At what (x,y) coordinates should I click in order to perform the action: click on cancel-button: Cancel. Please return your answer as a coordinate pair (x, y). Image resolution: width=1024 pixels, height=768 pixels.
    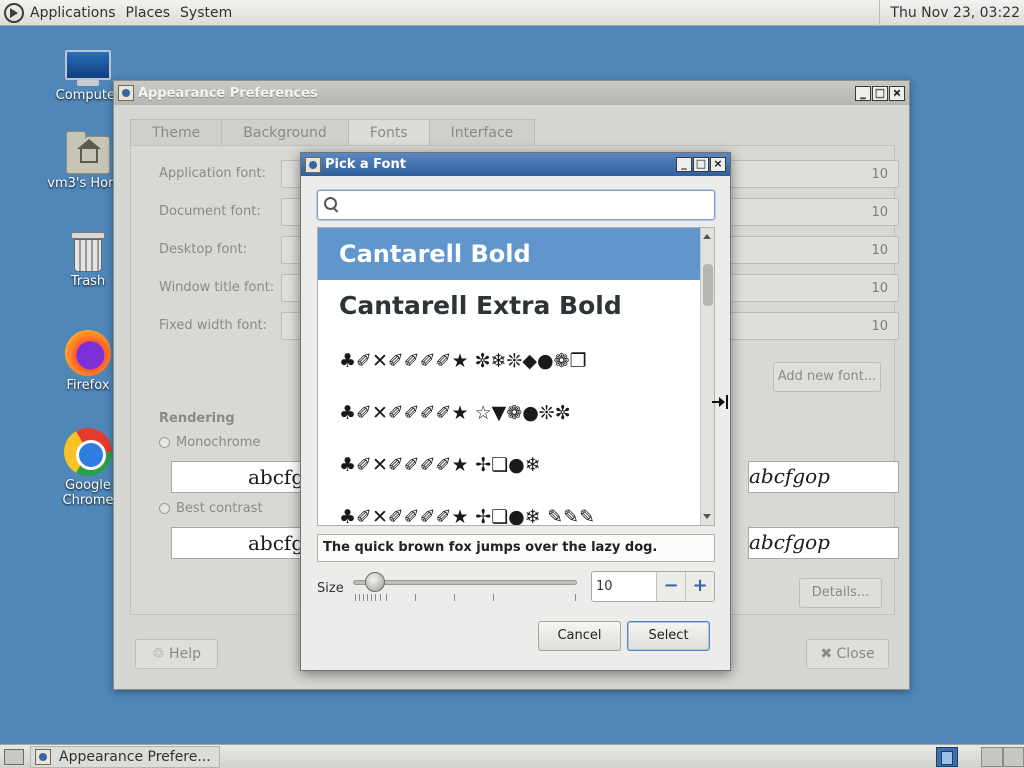
    Looking at the image, I should click on (579, 636).